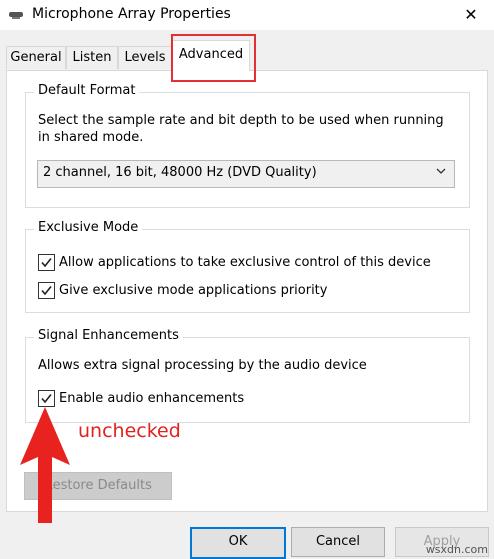 This screenshot has width=494, height=559. Describe the element at coordinates (131, 14) in the screenshot. I see `window-title: Microphone Array Properties` at that location.